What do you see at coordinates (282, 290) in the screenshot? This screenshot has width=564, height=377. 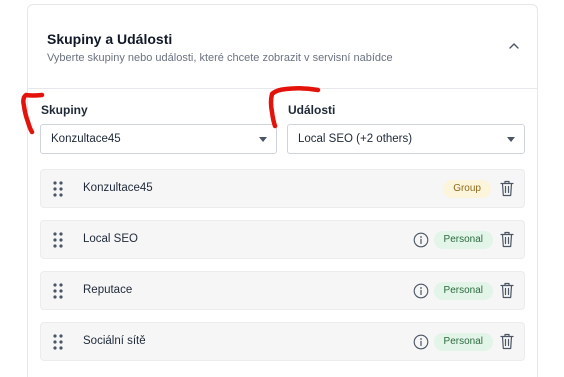 I see `list-item: Reputace Personal` at bounding box center [282, 290].